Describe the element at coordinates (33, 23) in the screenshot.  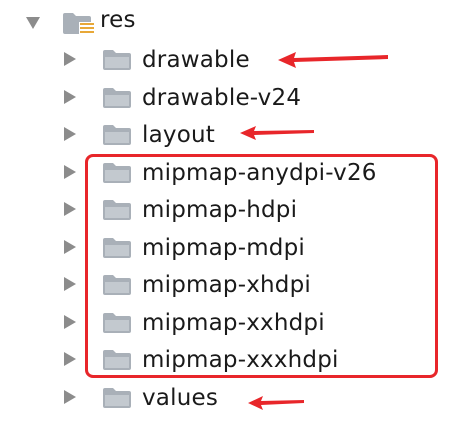
I see `expand-arrow-icon` at that location.